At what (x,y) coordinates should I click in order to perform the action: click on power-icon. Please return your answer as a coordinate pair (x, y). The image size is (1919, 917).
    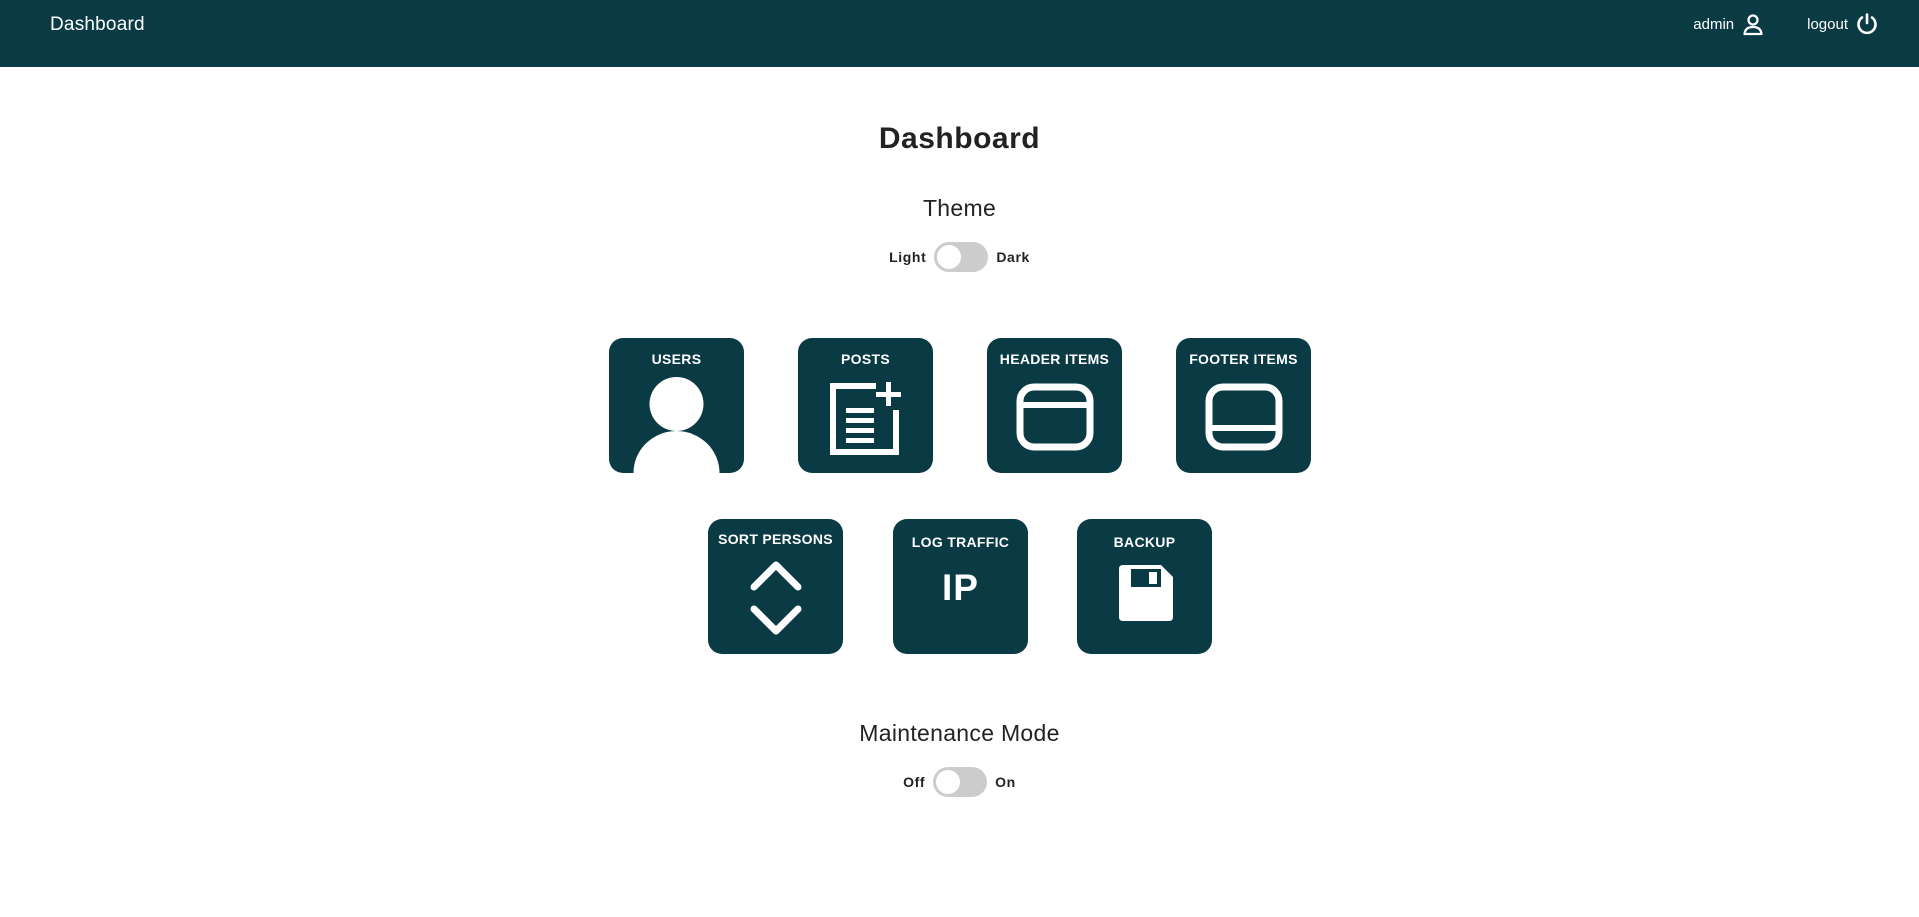
    Looking at the image, I should click on (1867, 24).